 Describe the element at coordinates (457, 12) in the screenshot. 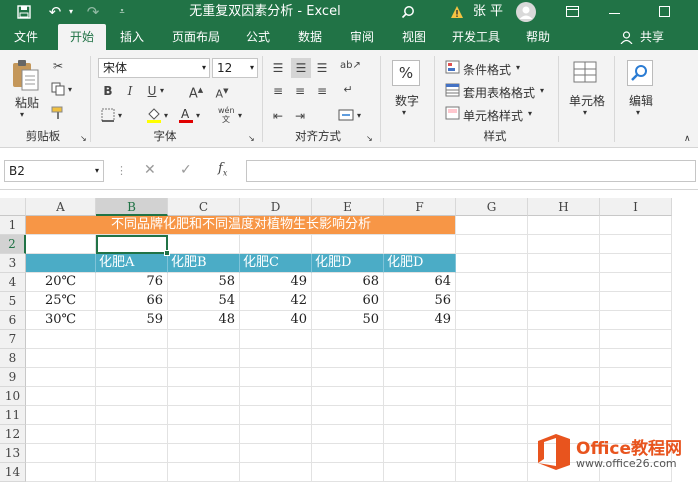

I see `warning-icon` at that location.